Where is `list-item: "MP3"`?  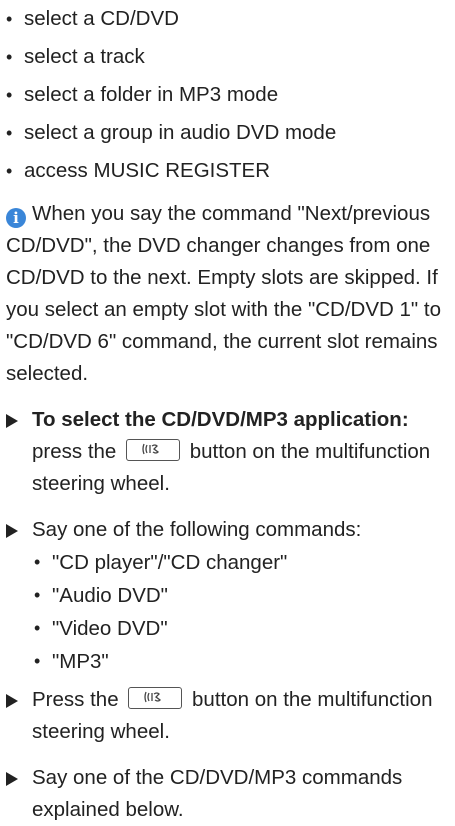
list-item: "MP3" is located at coordinates (241, 661).